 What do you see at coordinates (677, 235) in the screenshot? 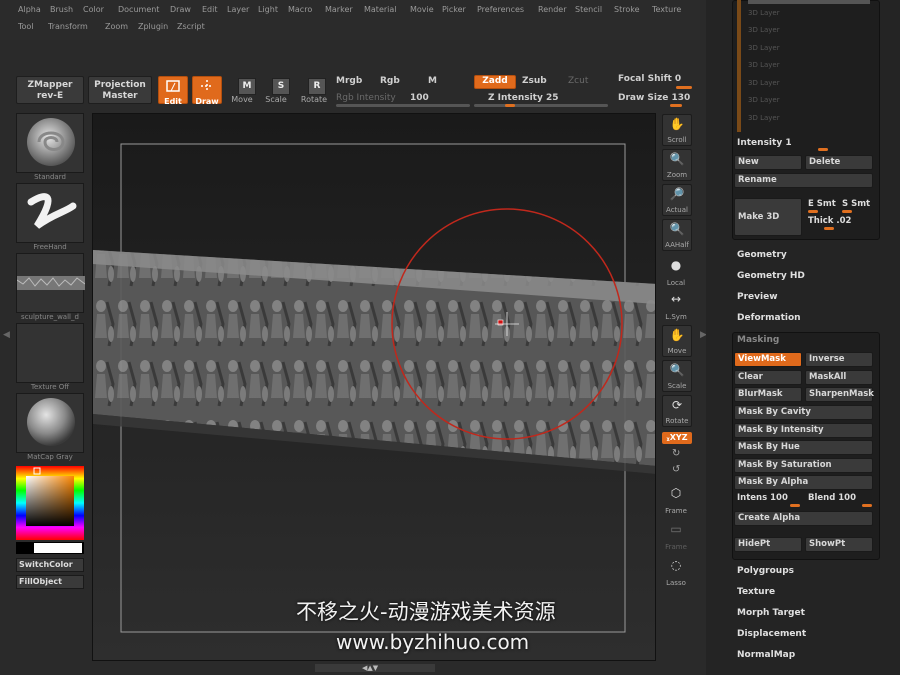
I see `aahalf-tool: 🔍 AAHalf` at bounding box center [677, 235].